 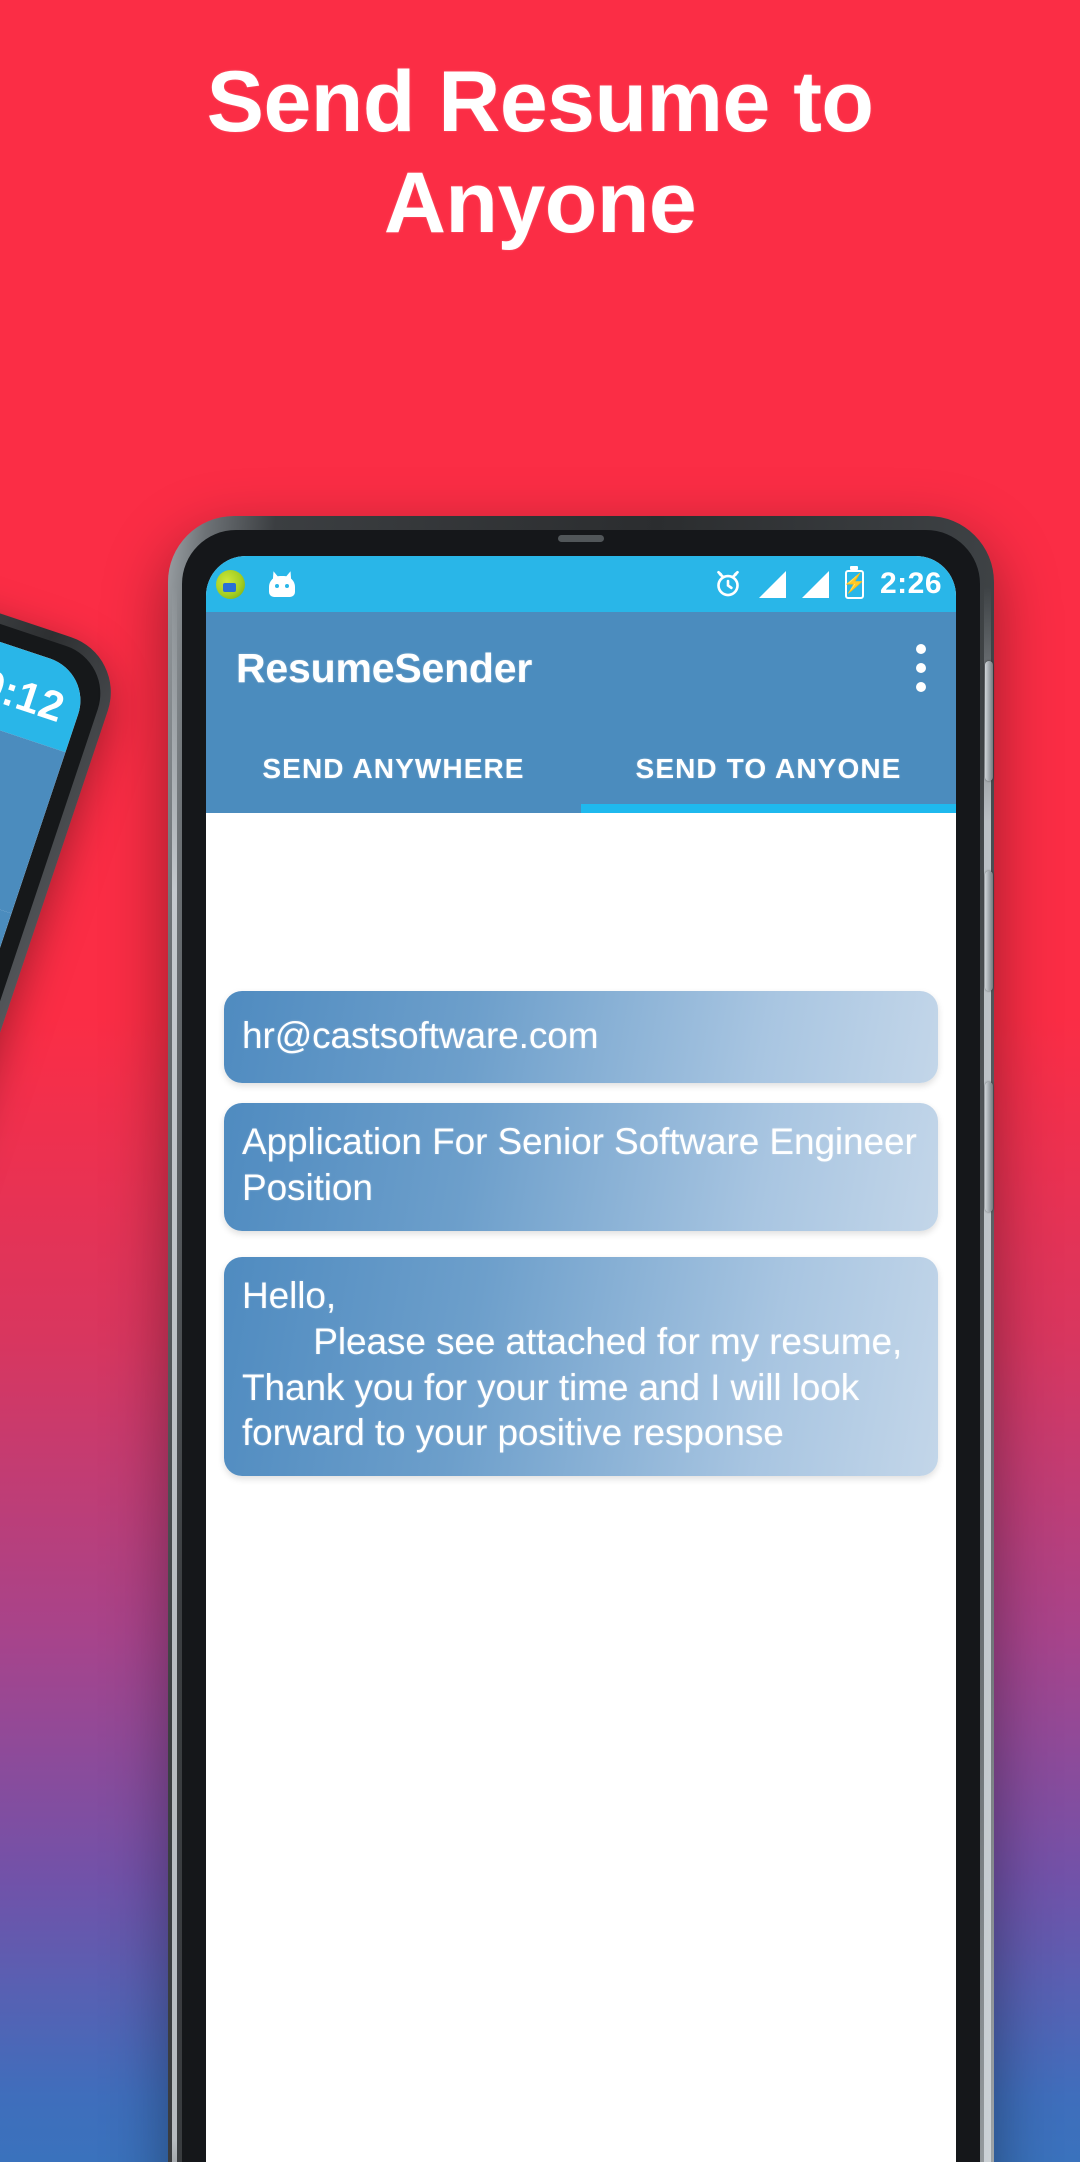 I want to click on secondary-phone-frame: 9:12, so click(x=63, y=1361).